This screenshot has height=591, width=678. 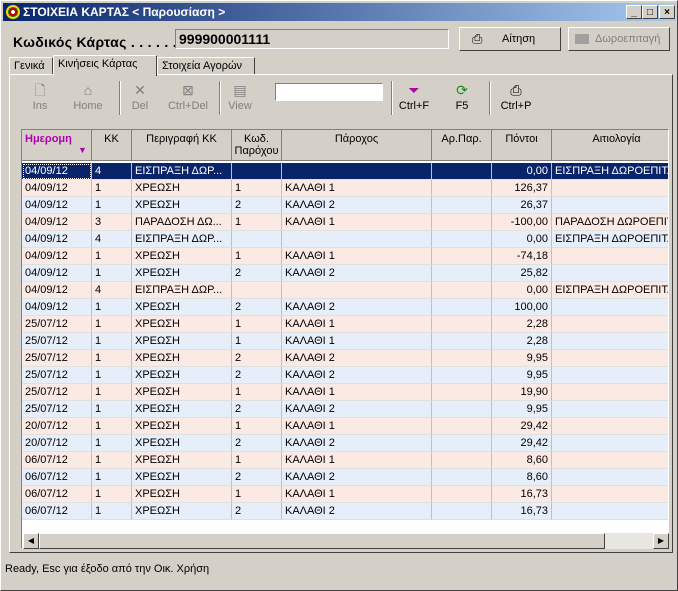 What do you see at coordinates (206, 66) in the screenshot?
I see `tab-purchase-details: Στοιχεία Αγορών` at bounding box center [206, 66].